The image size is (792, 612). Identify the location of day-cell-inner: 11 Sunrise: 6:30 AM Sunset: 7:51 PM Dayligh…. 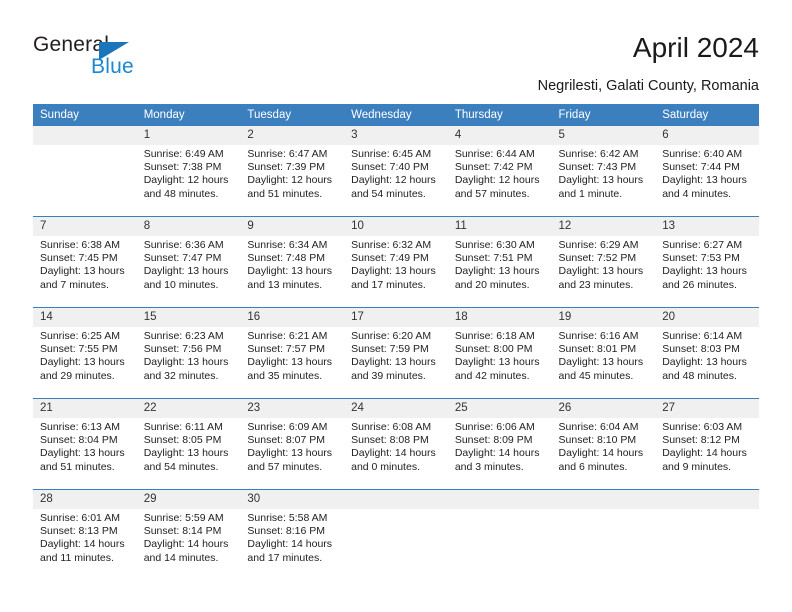
(499, 262).